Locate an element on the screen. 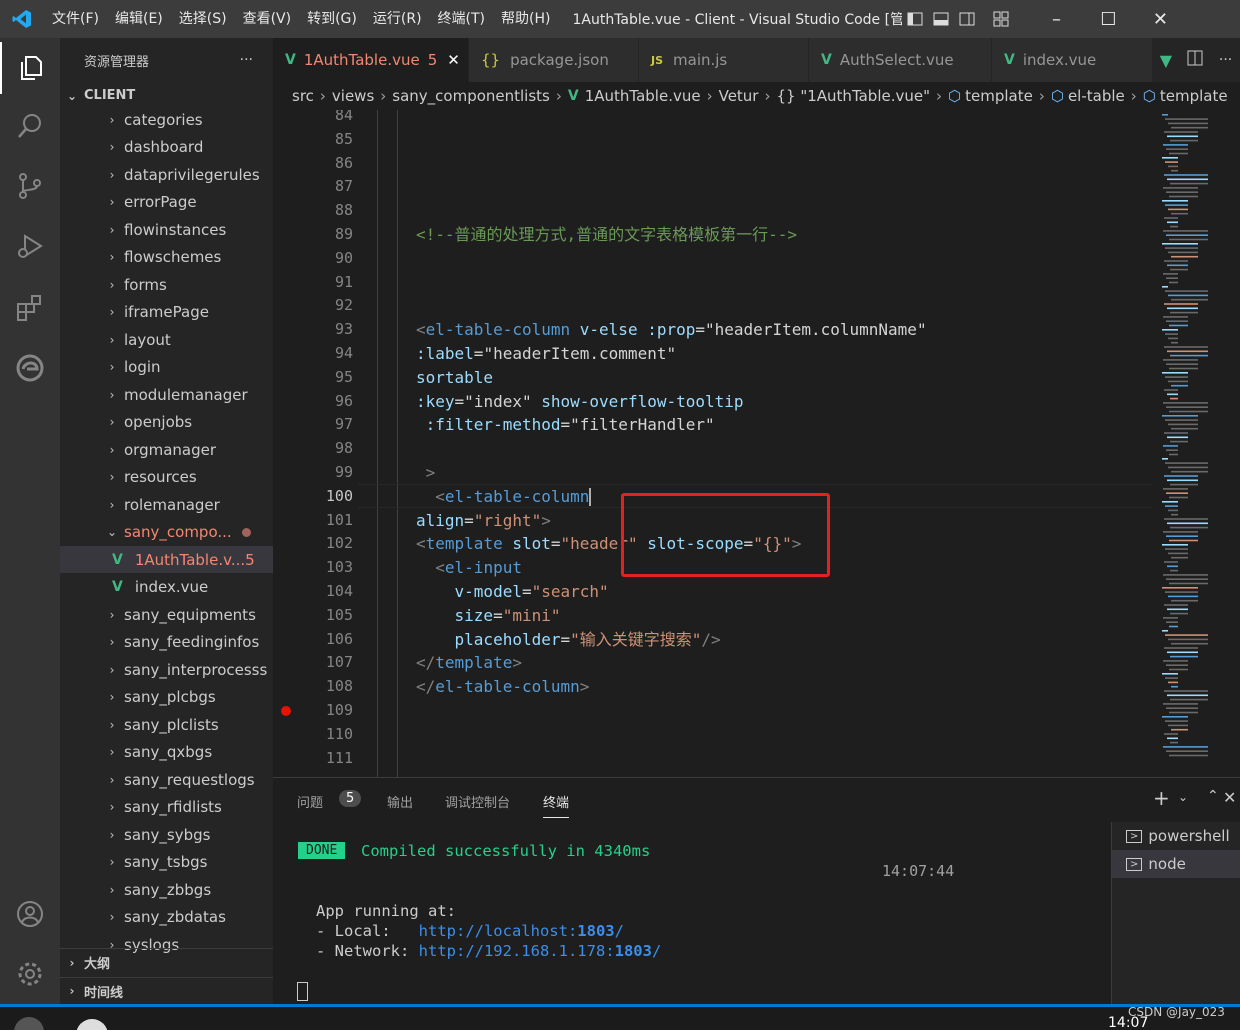 This screenshot has height=1030, width=1240. toggle-secondary-sidebar-icon is located at coordinates (967, 19).